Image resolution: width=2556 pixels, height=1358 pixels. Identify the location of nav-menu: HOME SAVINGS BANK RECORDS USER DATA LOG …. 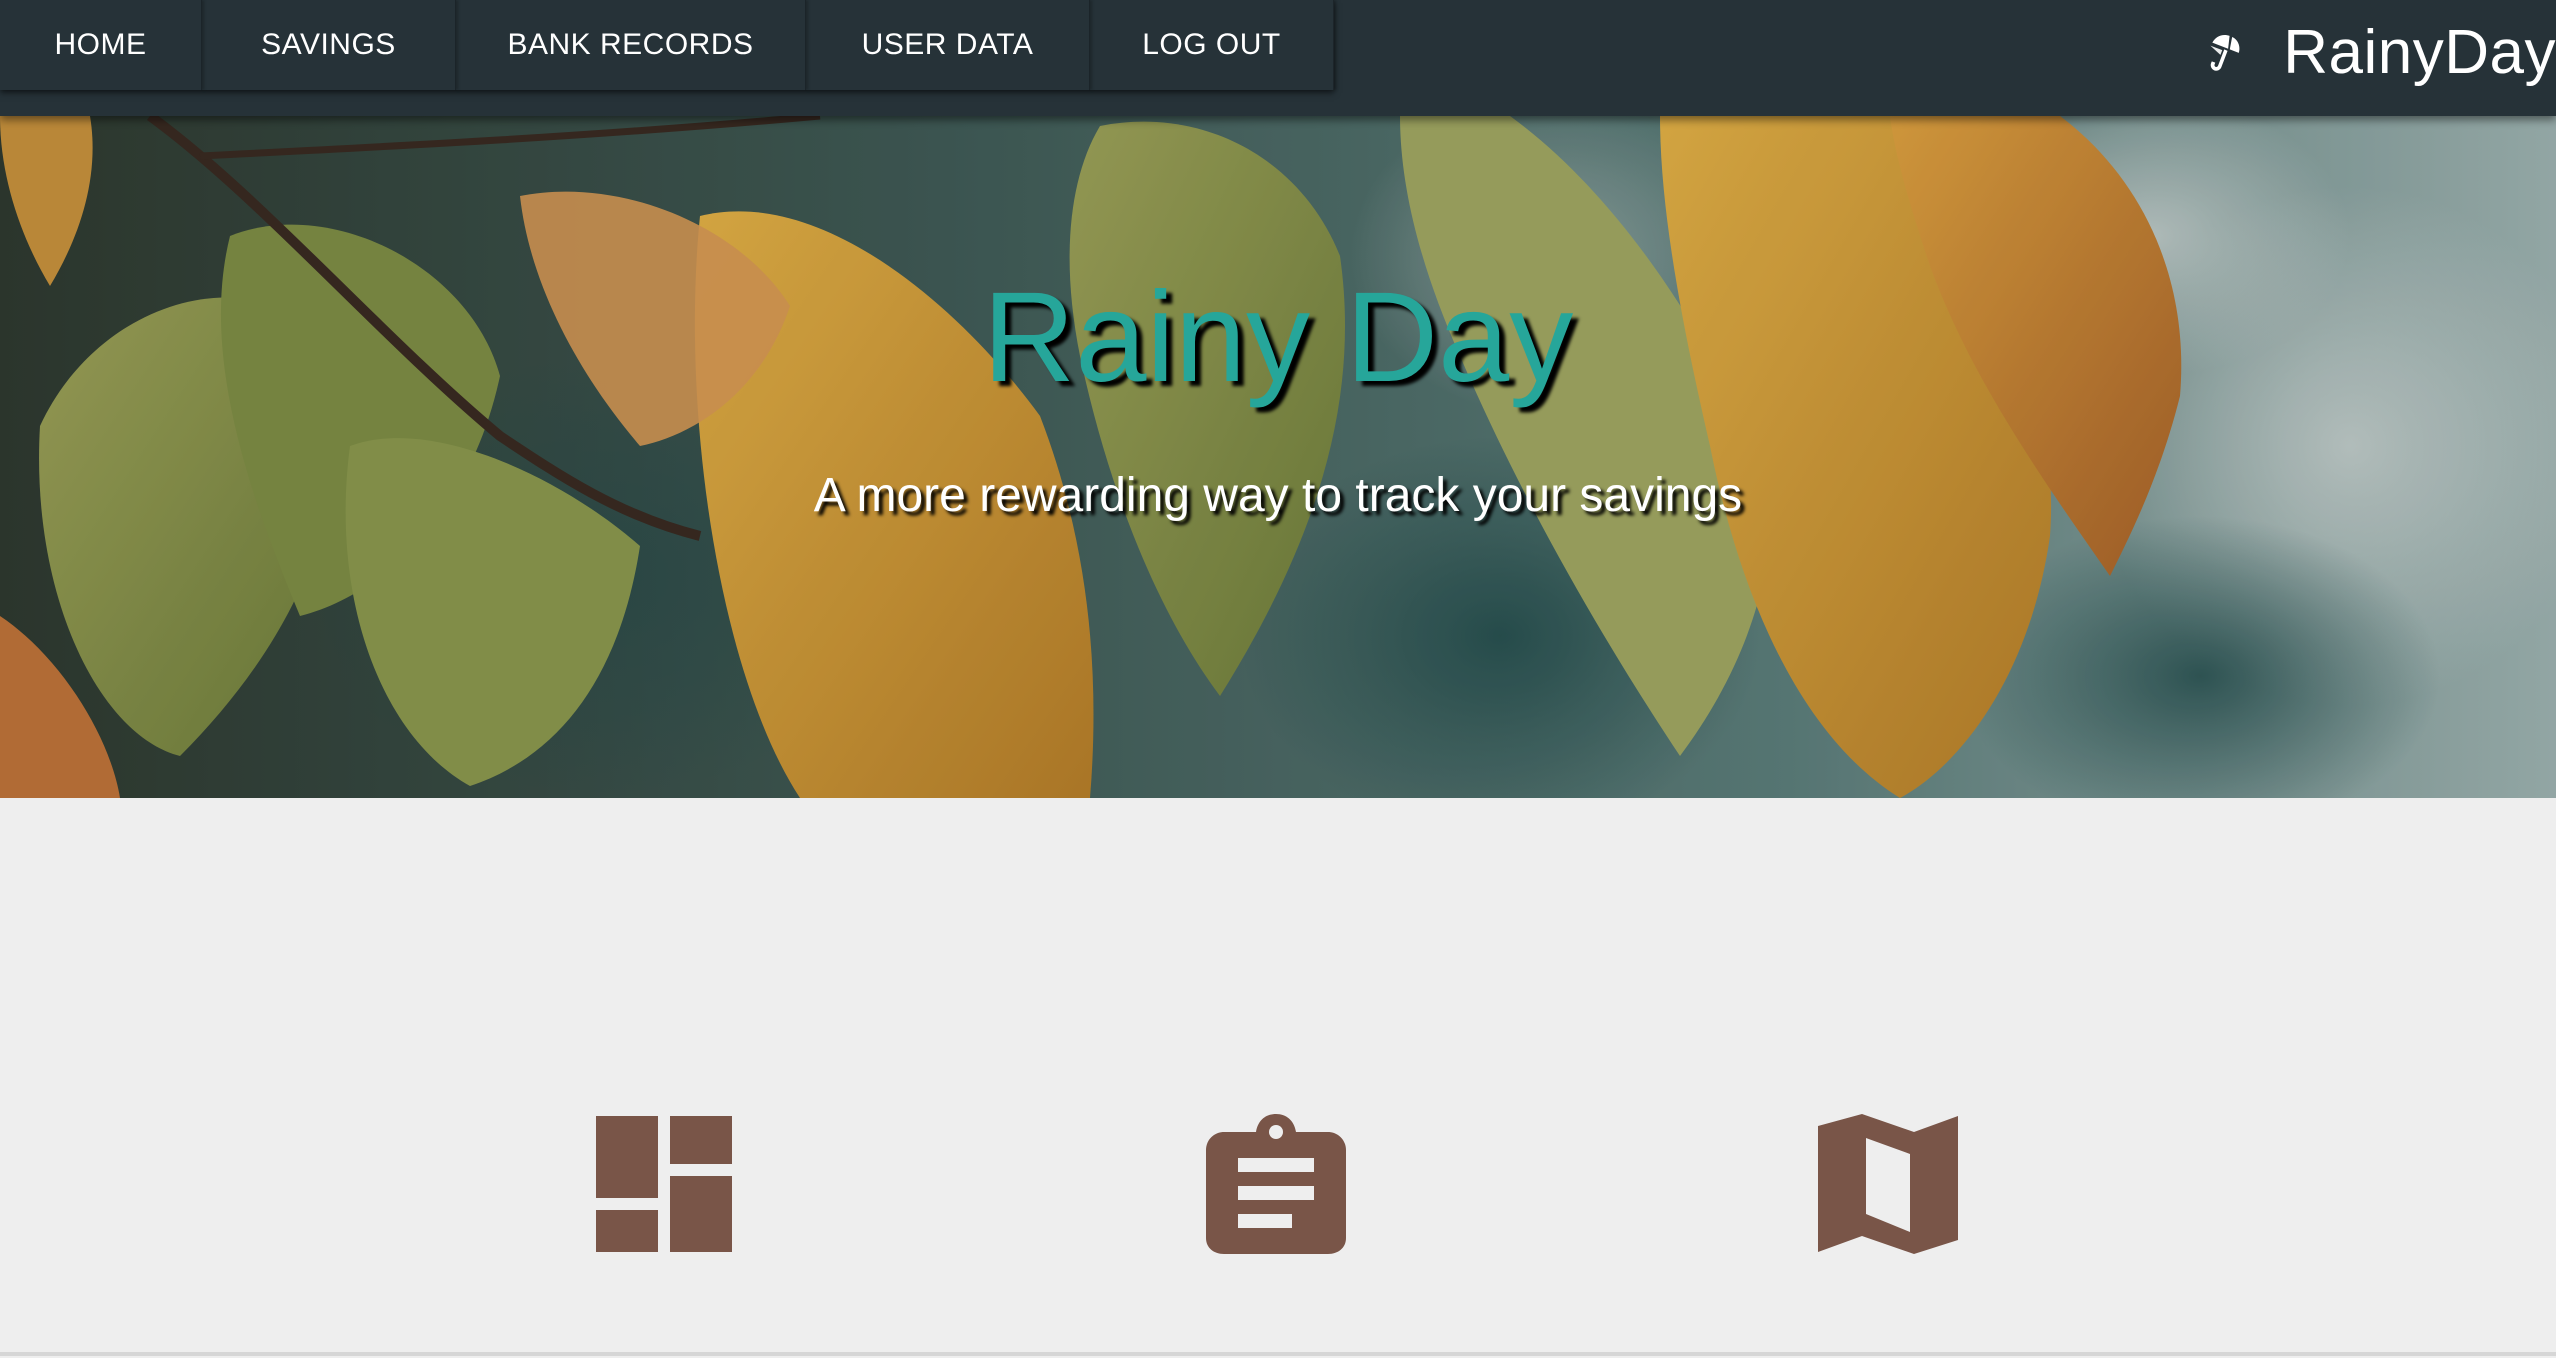
(667, 45).